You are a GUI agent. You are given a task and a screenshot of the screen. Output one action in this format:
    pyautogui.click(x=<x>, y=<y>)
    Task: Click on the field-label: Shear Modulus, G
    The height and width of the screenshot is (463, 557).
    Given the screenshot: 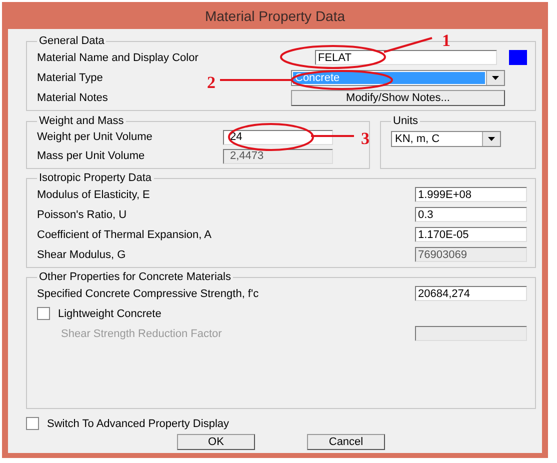 What is the action you would take?
    pyautogui.click(x=81, y=254)
    